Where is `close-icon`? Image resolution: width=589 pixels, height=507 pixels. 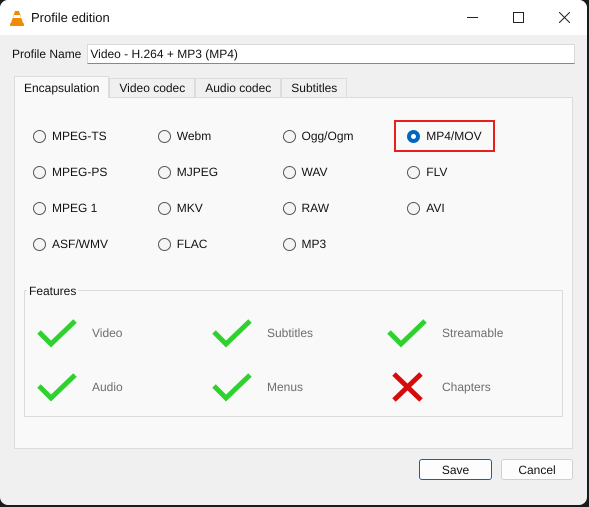 close-icon is located at coordinates (564, 17).